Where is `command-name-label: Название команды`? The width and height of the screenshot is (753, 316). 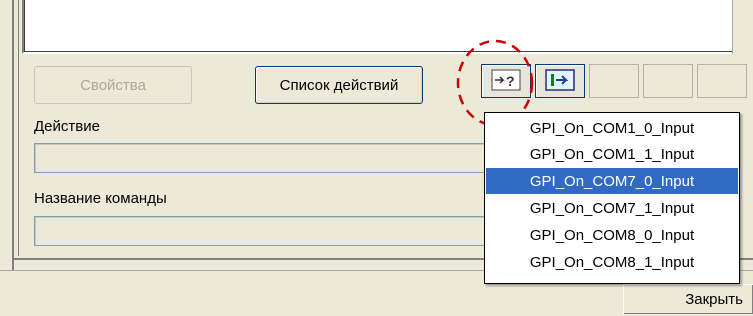 command-name-label: Название команды is located at coordinates (100, 198).